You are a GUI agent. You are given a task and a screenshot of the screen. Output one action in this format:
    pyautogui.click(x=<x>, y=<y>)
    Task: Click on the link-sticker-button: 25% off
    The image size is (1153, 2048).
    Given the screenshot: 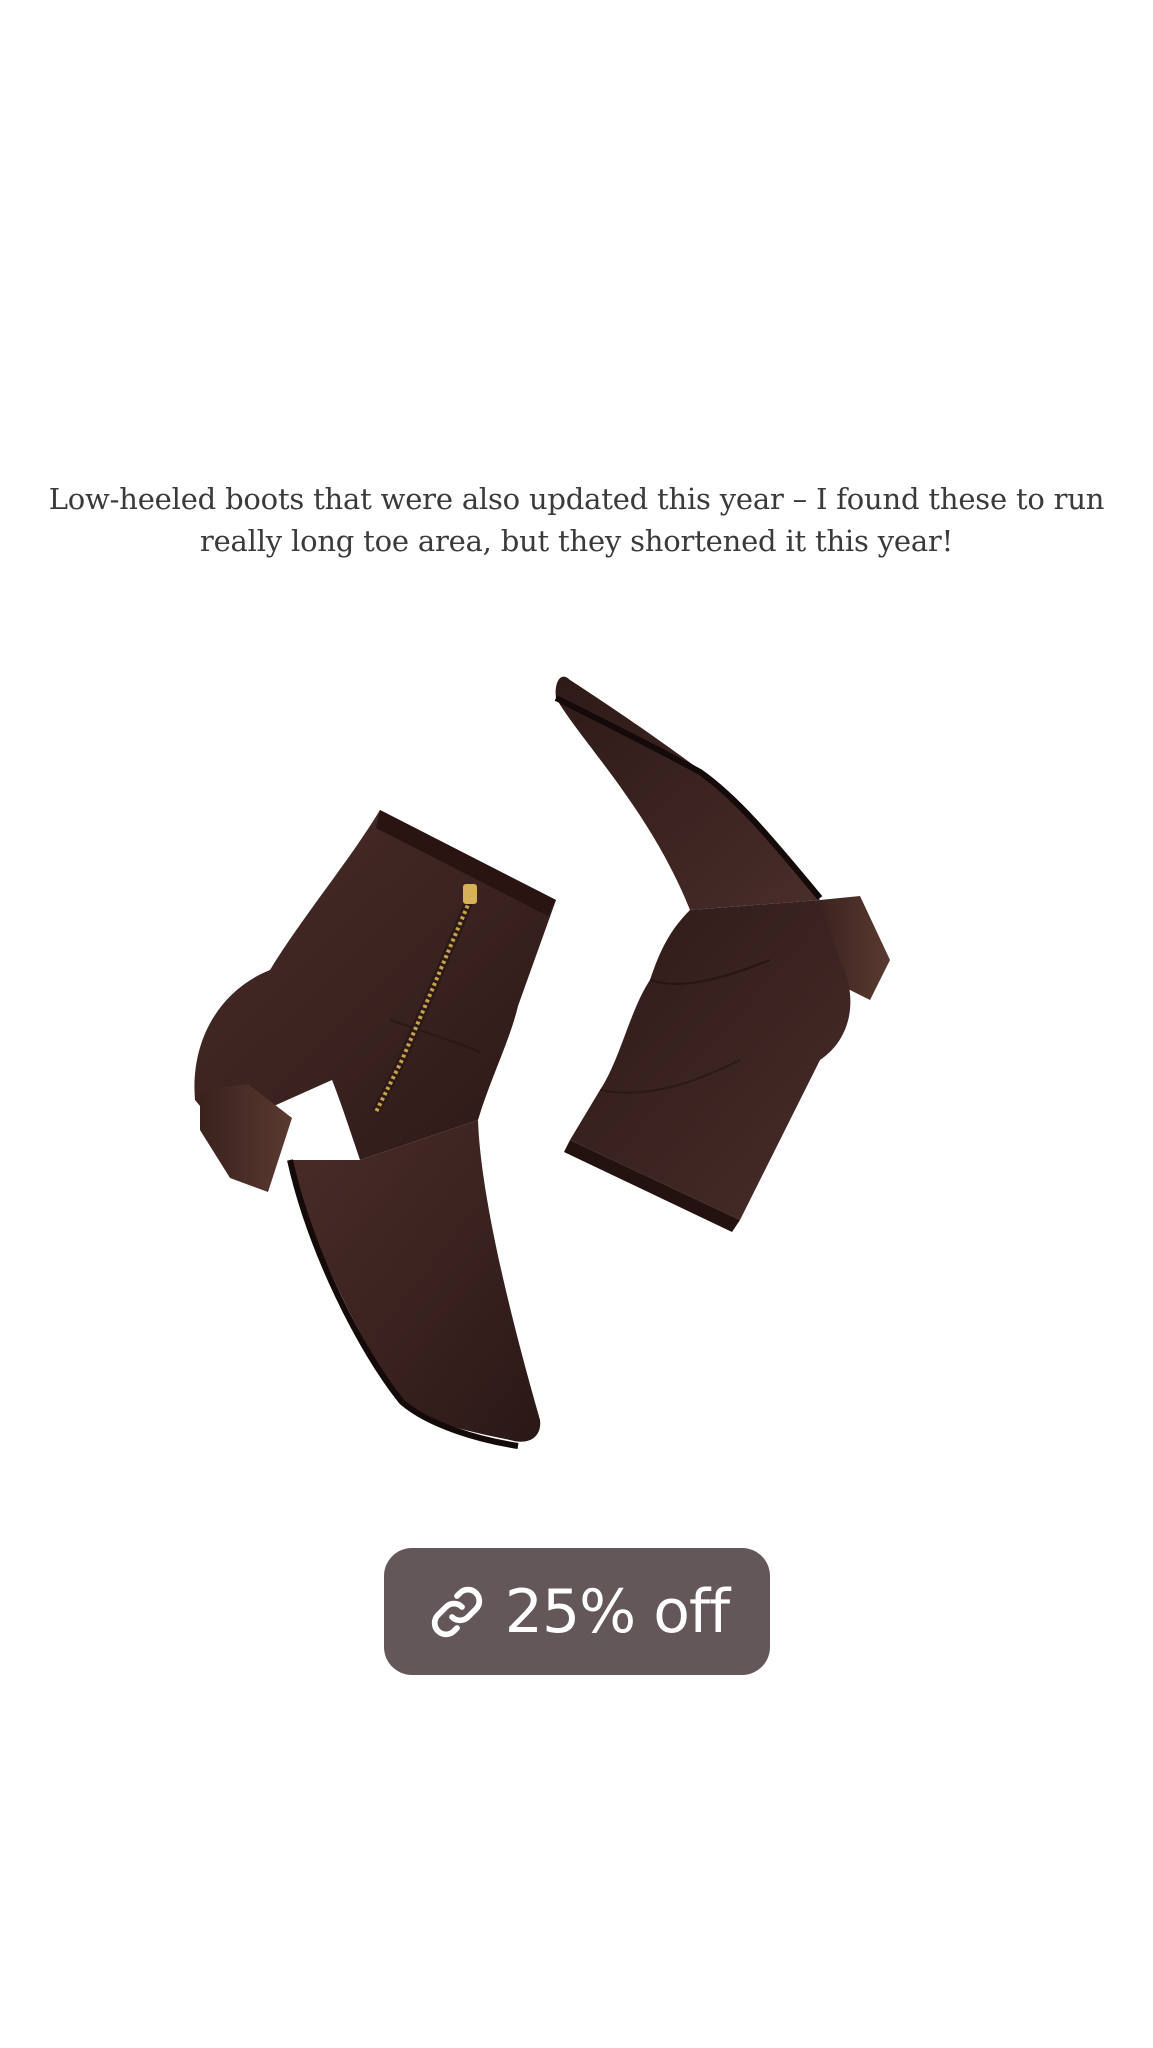 What is the action you would take?
    pyautogui.click(x=577, y=1611)
    